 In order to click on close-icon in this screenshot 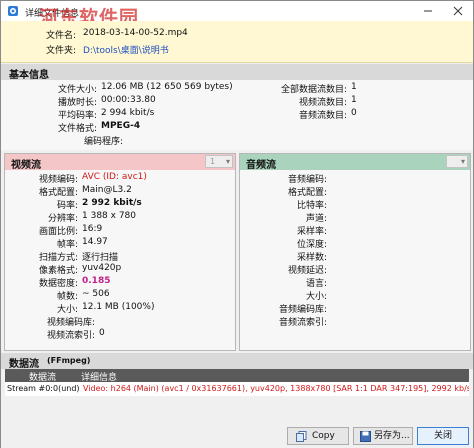, I will do `click(458, 11)`.